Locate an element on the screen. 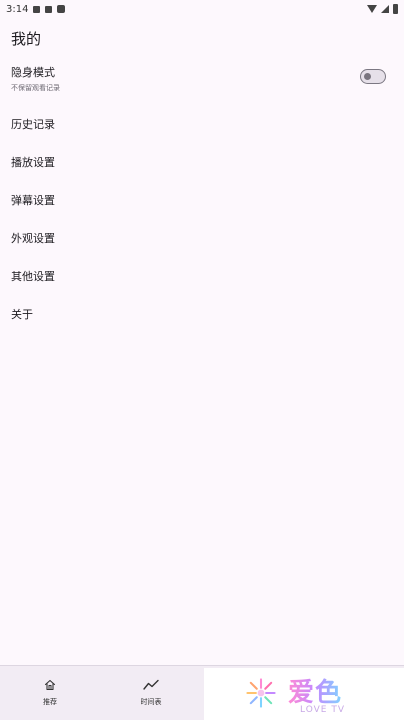 This screenshot has width=404, height=720. status-left: 3:14 is located at coordinates (36, 9).